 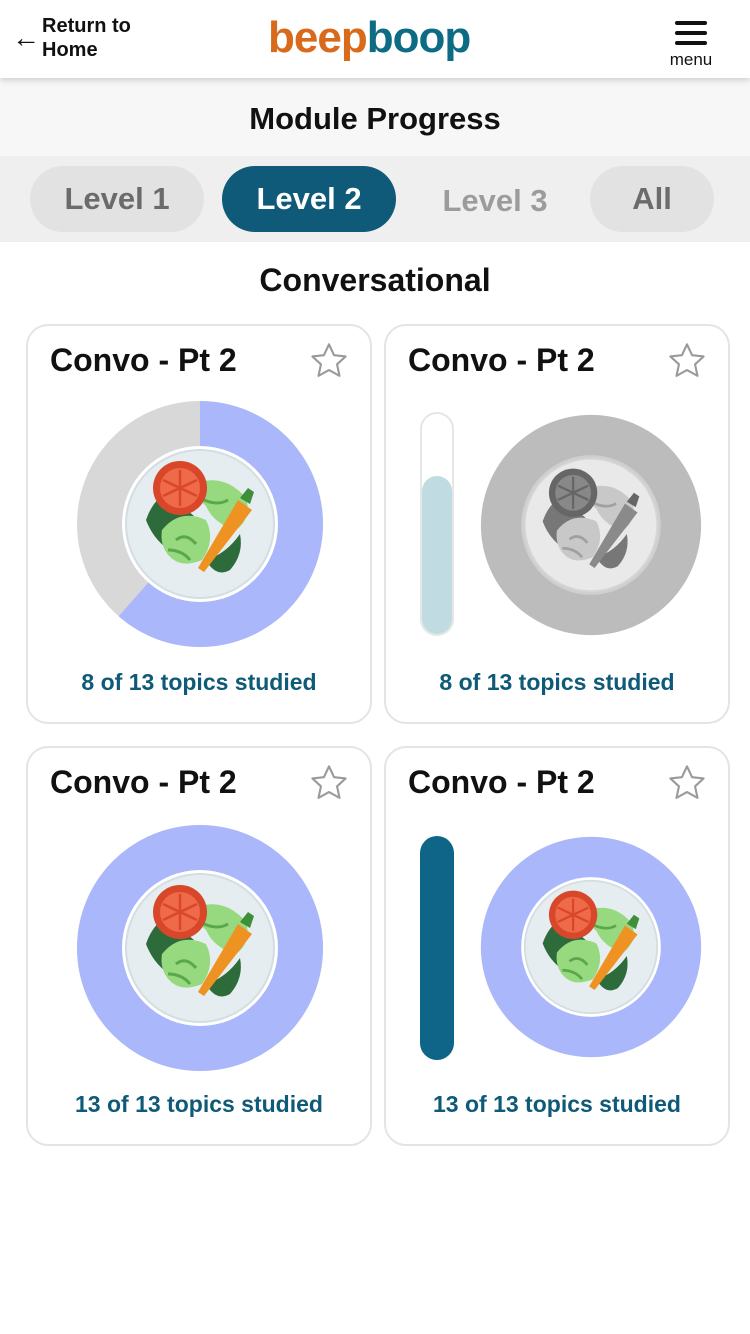 I want to click on level-tabs: Level 1 Level 2 Level 3 All, so click(x=375, y=199).